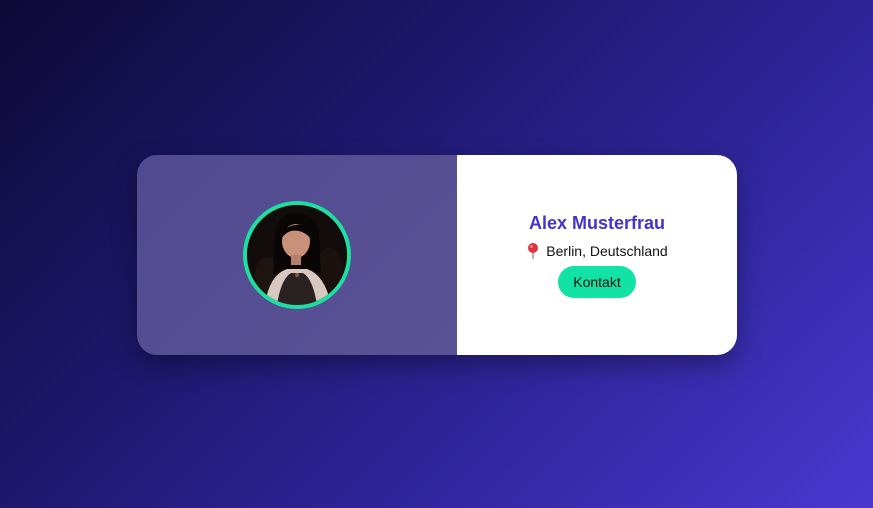  What do you see at coordinates (597, 281) in the screenshot?
I see `contact-button: Kontakt` at bounding box center [597, 281].